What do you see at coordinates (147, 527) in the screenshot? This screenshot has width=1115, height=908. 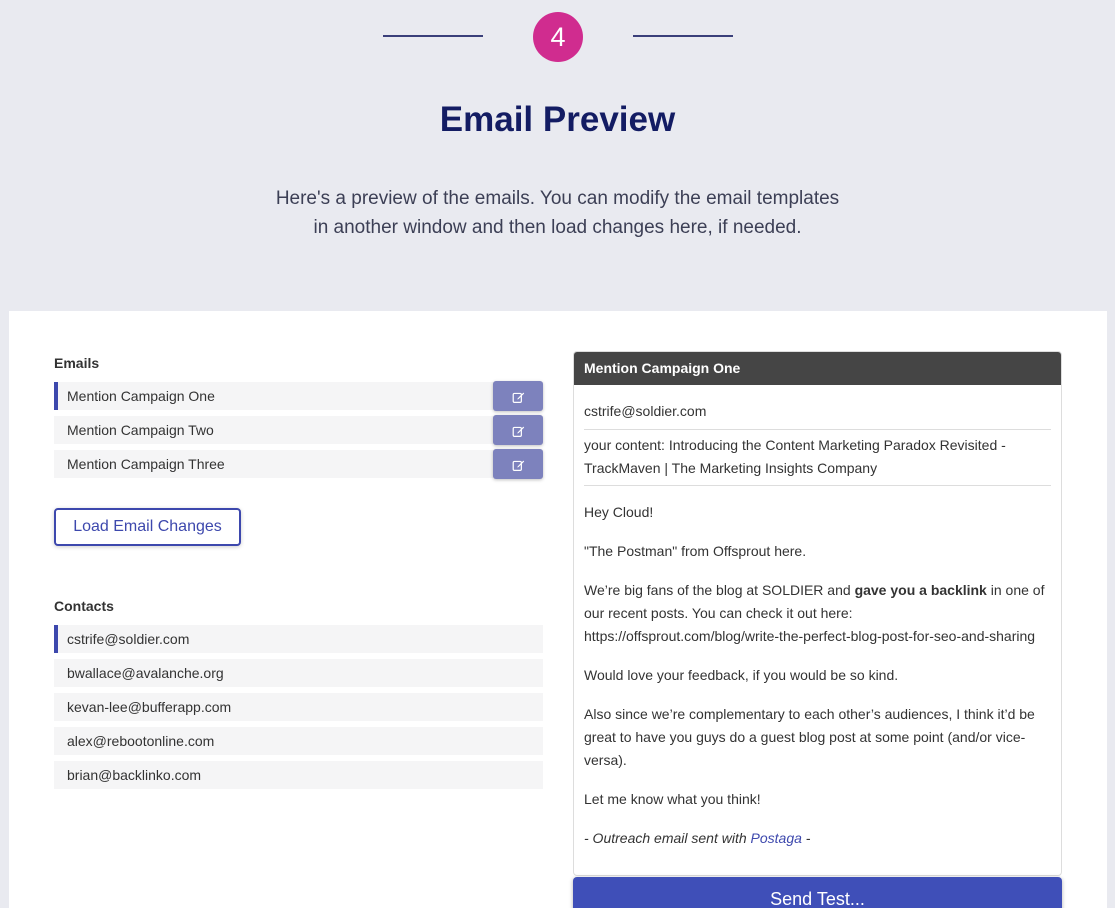 I see `load-email-changes-button: Load Email Changes` at bounding box center [147, 527].